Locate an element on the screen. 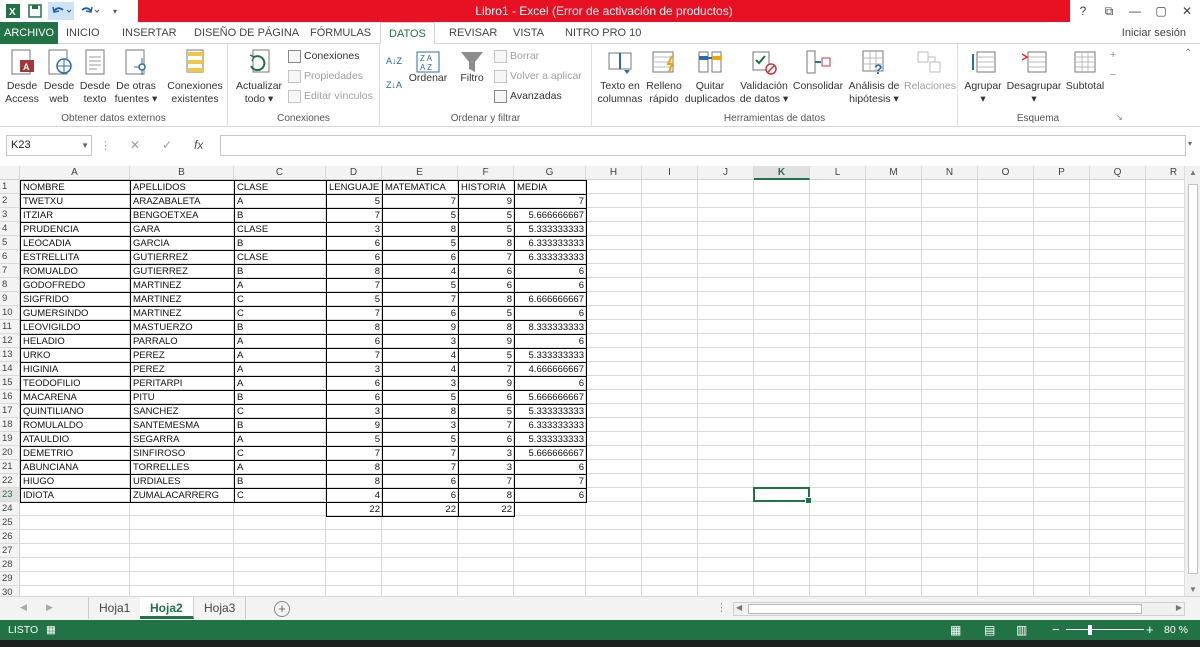  header-cell: APELLIDOS is located at coordinates (182, 187).